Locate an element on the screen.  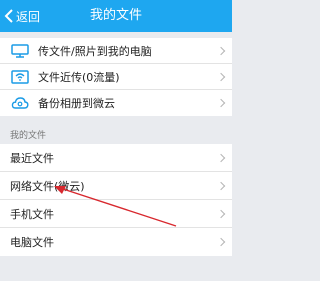
send-to-computer-item: 传文件/照片到我的电脑 is located at coordinates (116, 51).